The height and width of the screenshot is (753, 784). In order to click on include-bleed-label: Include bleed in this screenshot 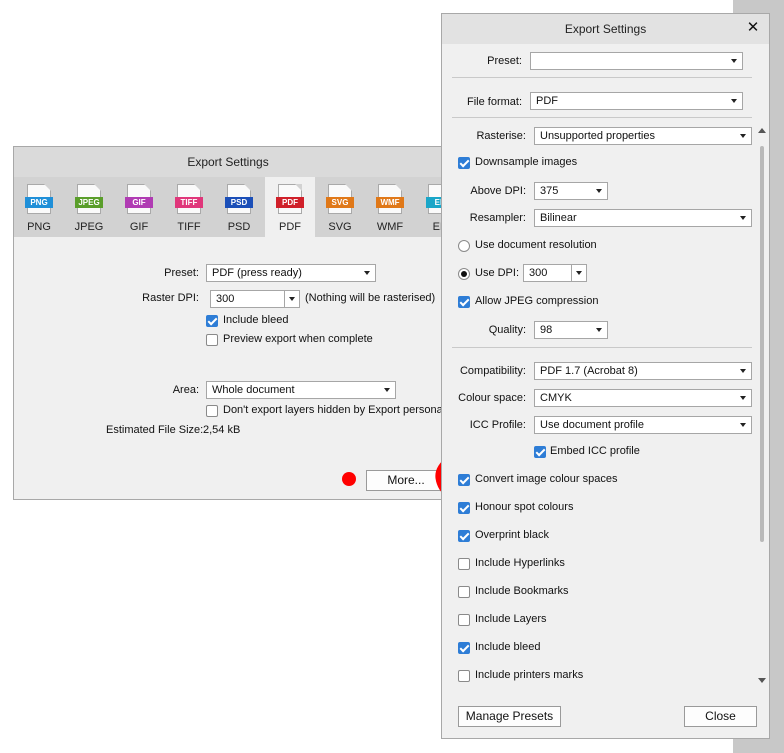, I will do `click(256, 320)`.